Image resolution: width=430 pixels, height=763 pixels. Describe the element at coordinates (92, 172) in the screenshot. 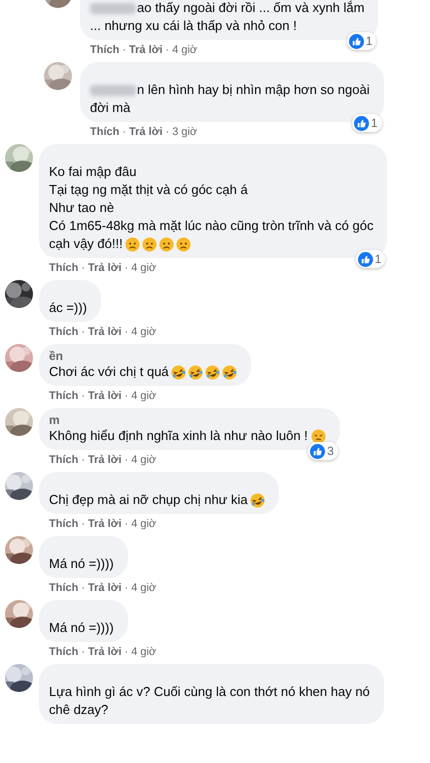

I see `comment-text: Ko fai mập đâu` at that location.